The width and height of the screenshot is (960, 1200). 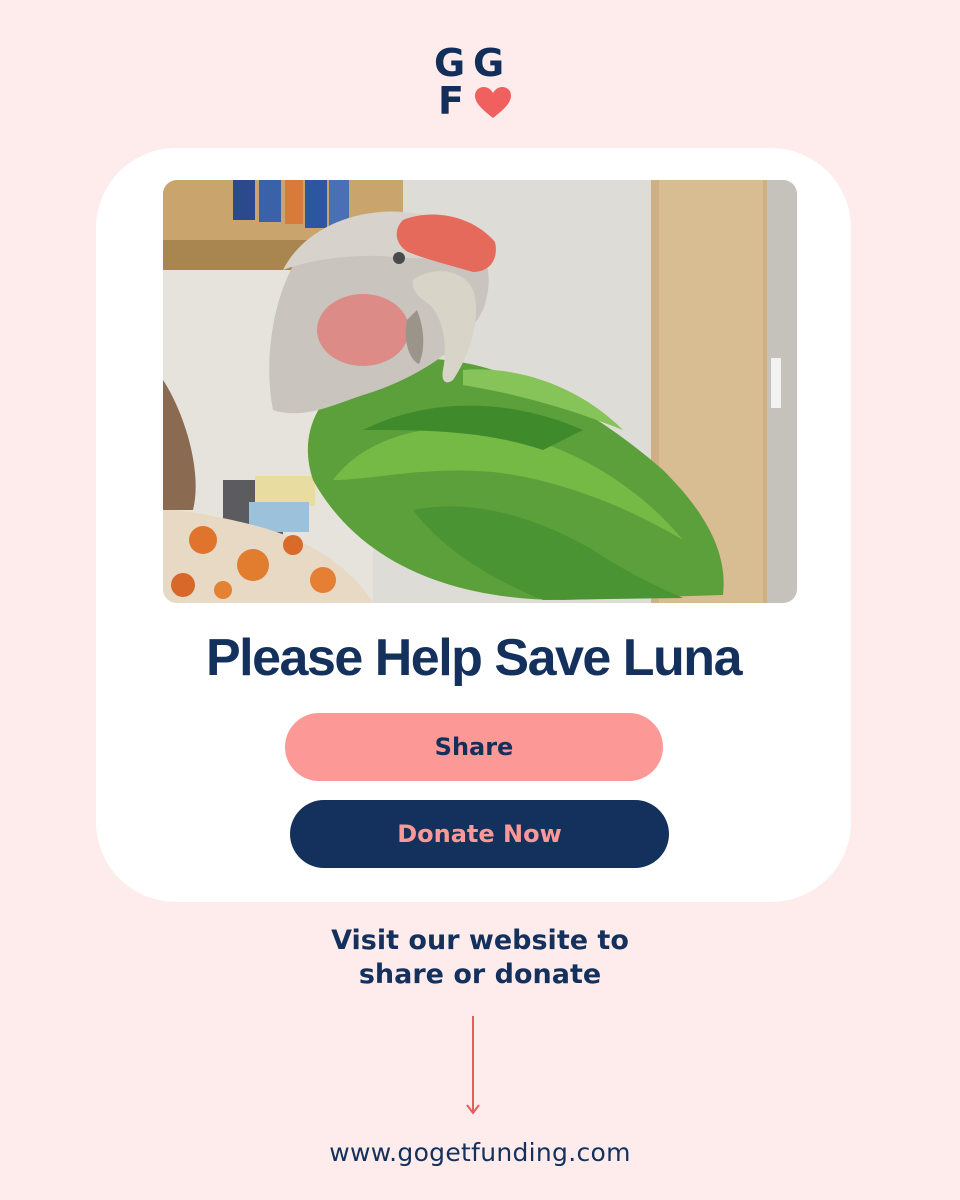 What do you see at coordinates (474, 747) in the screenshot?
I see `share-button: Share` at bounding box center [474, 747].